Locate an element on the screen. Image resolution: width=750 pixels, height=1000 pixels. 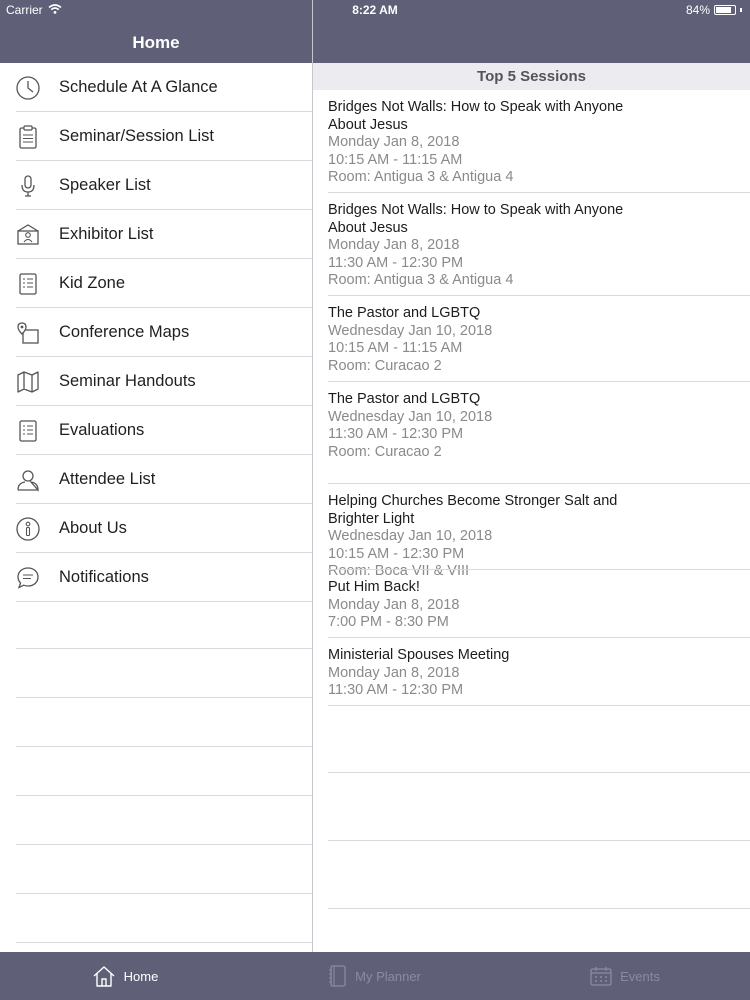
tab-my-planner: My Planner is located at coordinates (375, 976).